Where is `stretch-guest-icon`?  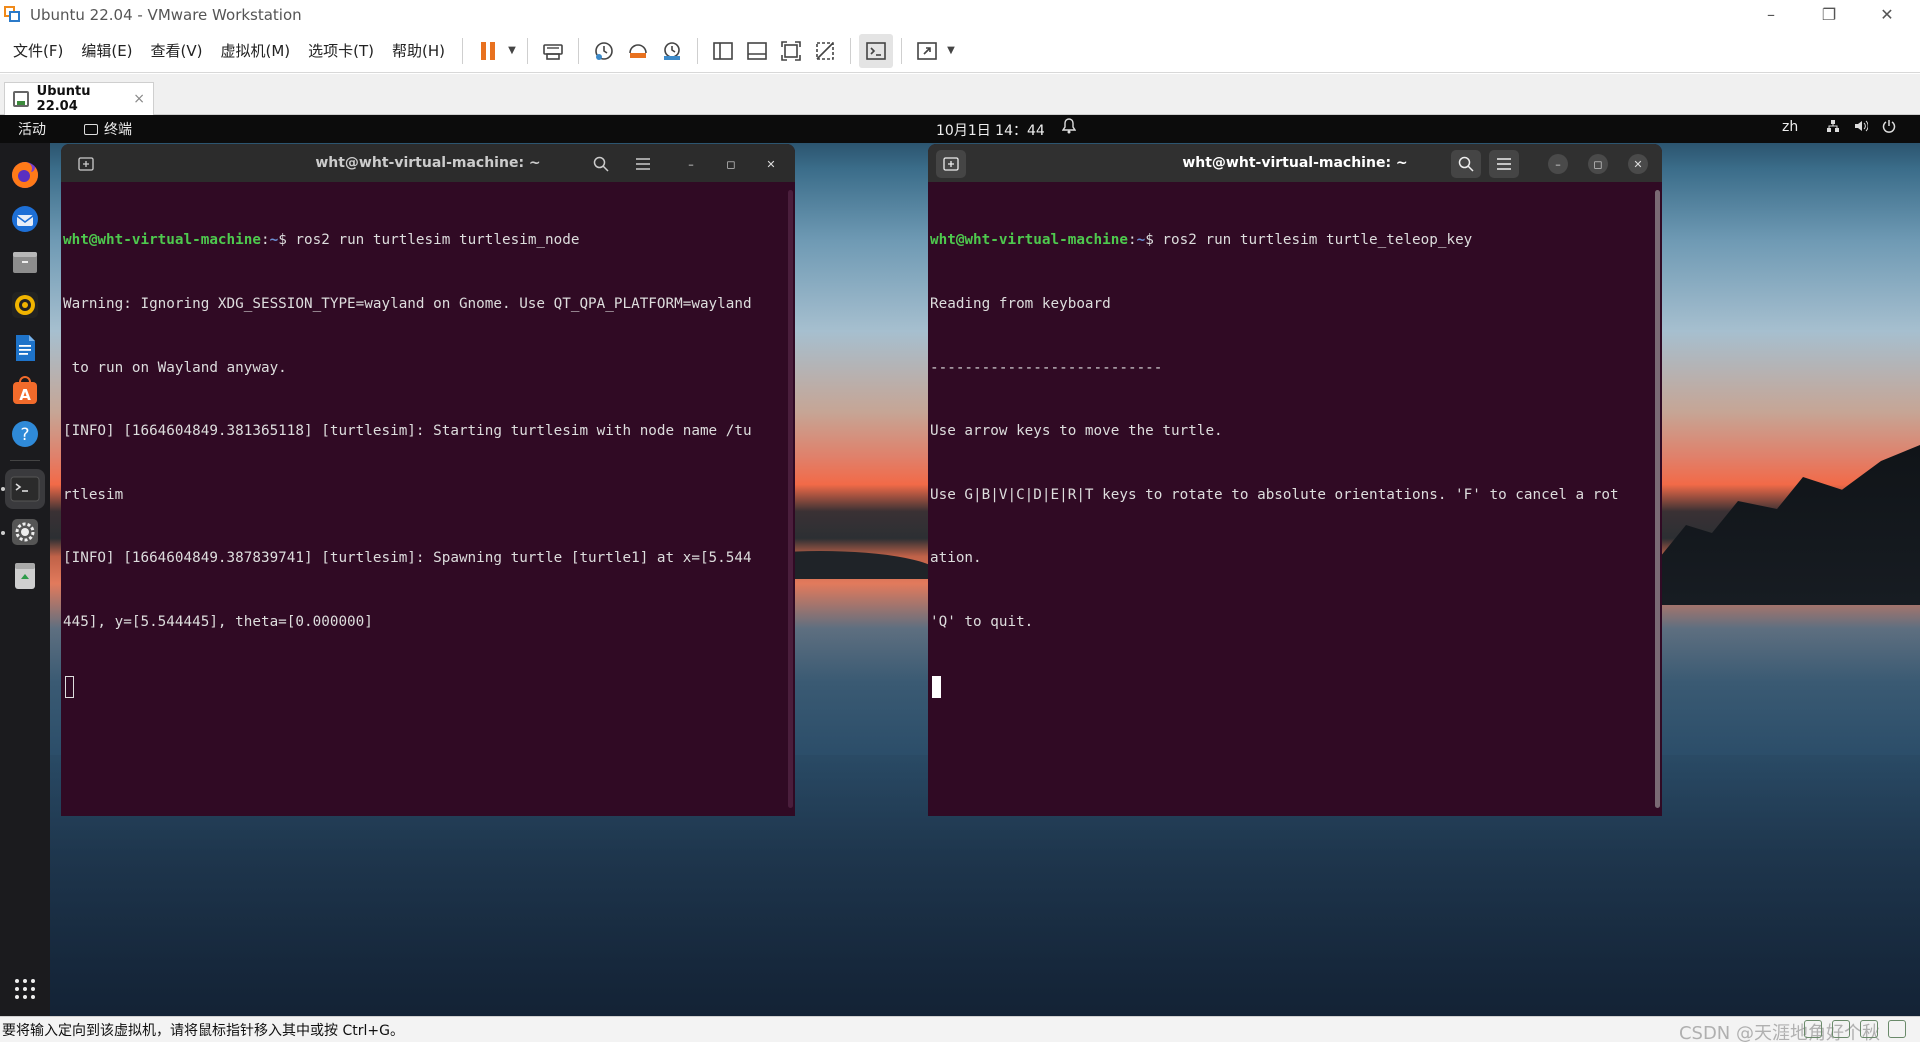
stretch-guest-icon is located at coordinates (927, 51).